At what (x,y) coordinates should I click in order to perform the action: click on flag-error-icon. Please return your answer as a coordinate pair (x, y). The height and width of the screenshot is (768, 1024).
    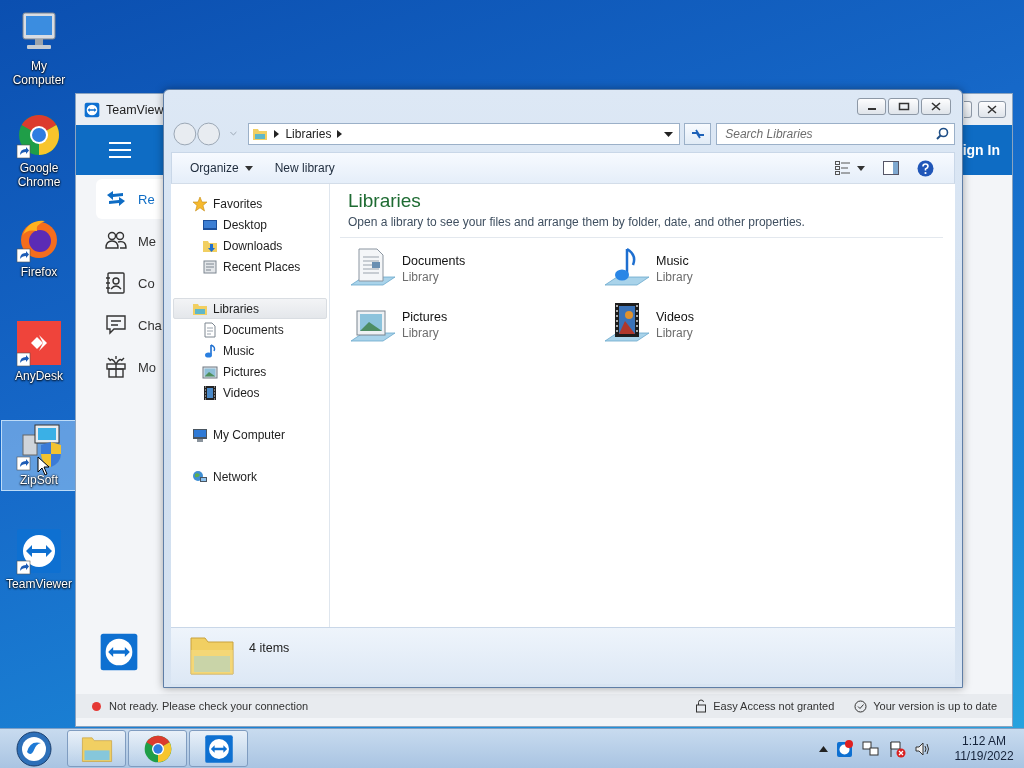
    Looking at the image, I should click on (897, 748).